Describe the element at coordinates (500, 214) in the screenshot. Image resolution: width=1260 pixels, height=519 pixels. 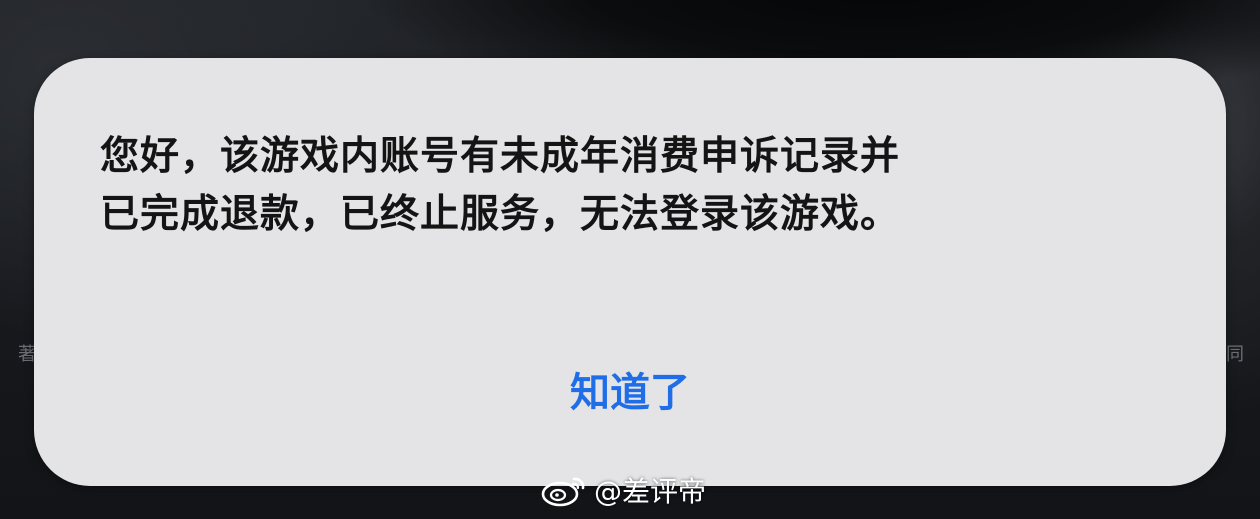
I see `dialog-message-line: 已完成退款，已终止服务，无法登录该游戏。` at that location.